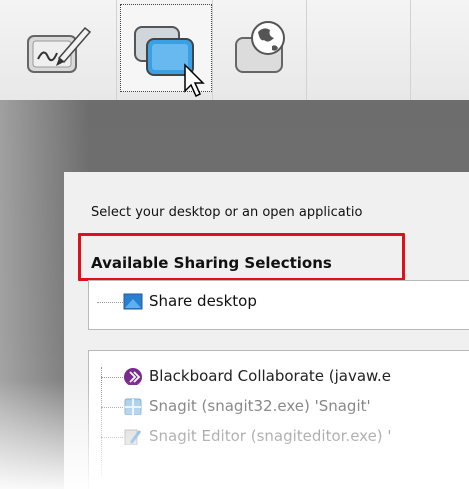 The height and width of the screenshot is (489, 469). I want to click on globe-icon, so click(260, 47).